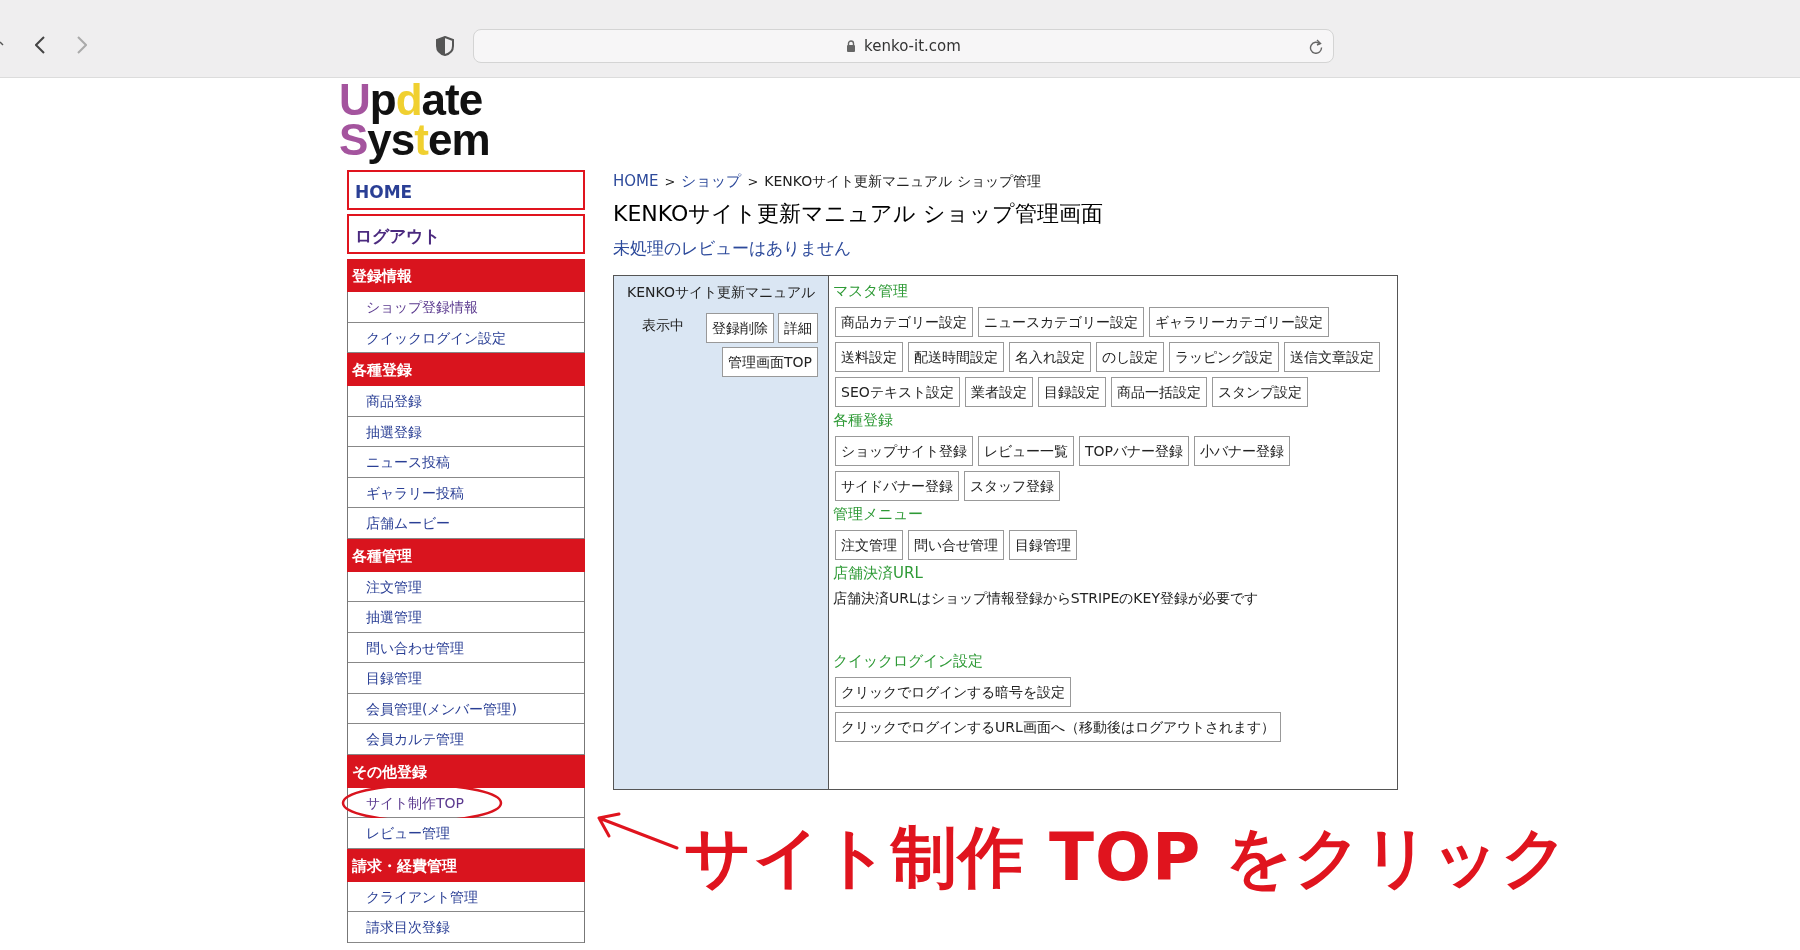 This screenshot has height=950, width=1800. Describe the element at coordinates (408, 523) in the screenshot. I see `sidebar-item: 店舗ムービー` at that location.